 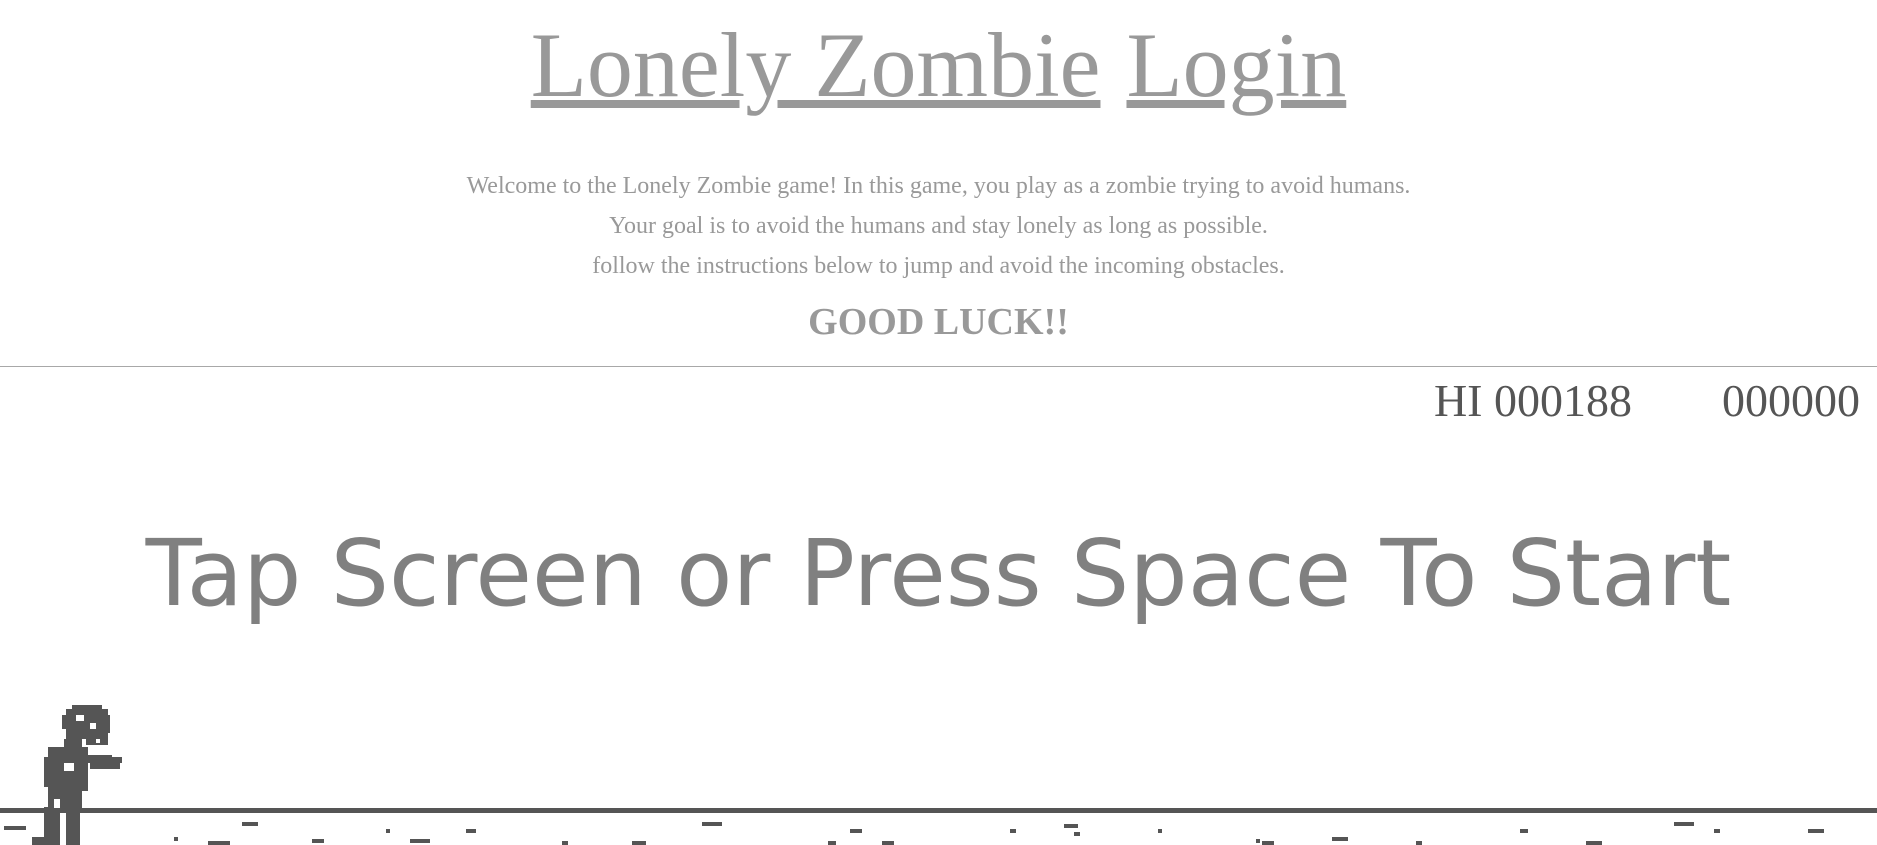 What do you see at coordinates (77, 775) in the screenshot?
I see `zombie-icon` at bounding box center [77, 775].